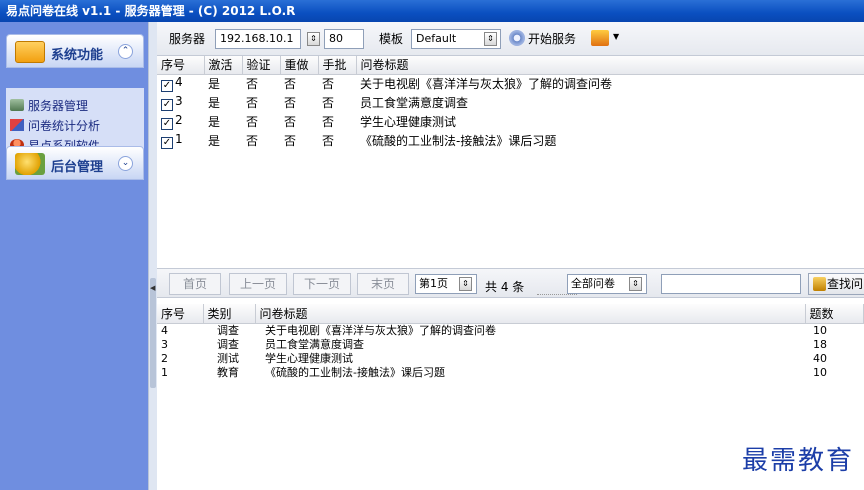 Image resolution: width=864 pixels, height=490 pixels. Describe the element at coordinates (510, 102) in the screenshot. I see `table-row: ✓ 3 是 否 否 否 员工食堂满意度调查` at that location.